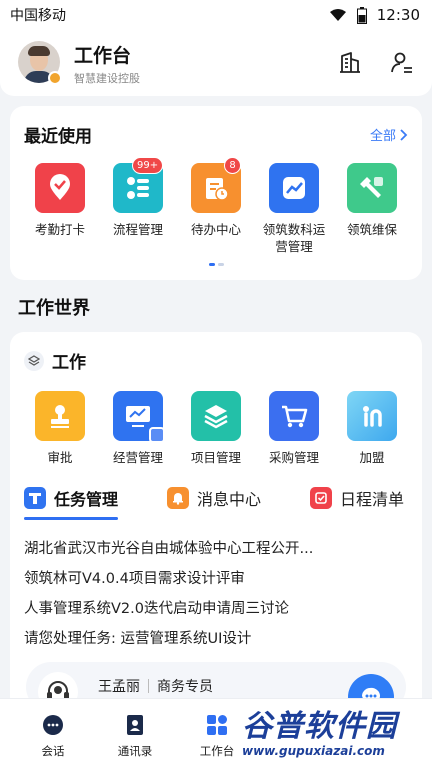 This screenshot has height=768, width=432. What do you see at coordinates (35, 498) in the screenshot?
I see `task-icon` at bounding box center [35, 498].